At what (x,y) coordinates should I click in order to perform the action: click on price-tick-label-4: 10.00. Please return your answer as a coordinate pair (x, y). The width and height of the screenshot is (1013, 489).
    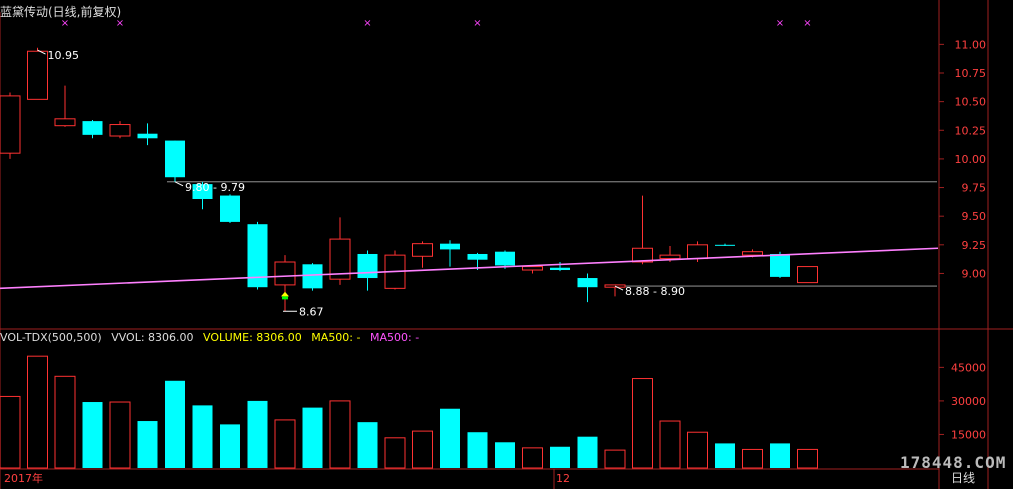
    Looking at the image, I should click on (971, 159).